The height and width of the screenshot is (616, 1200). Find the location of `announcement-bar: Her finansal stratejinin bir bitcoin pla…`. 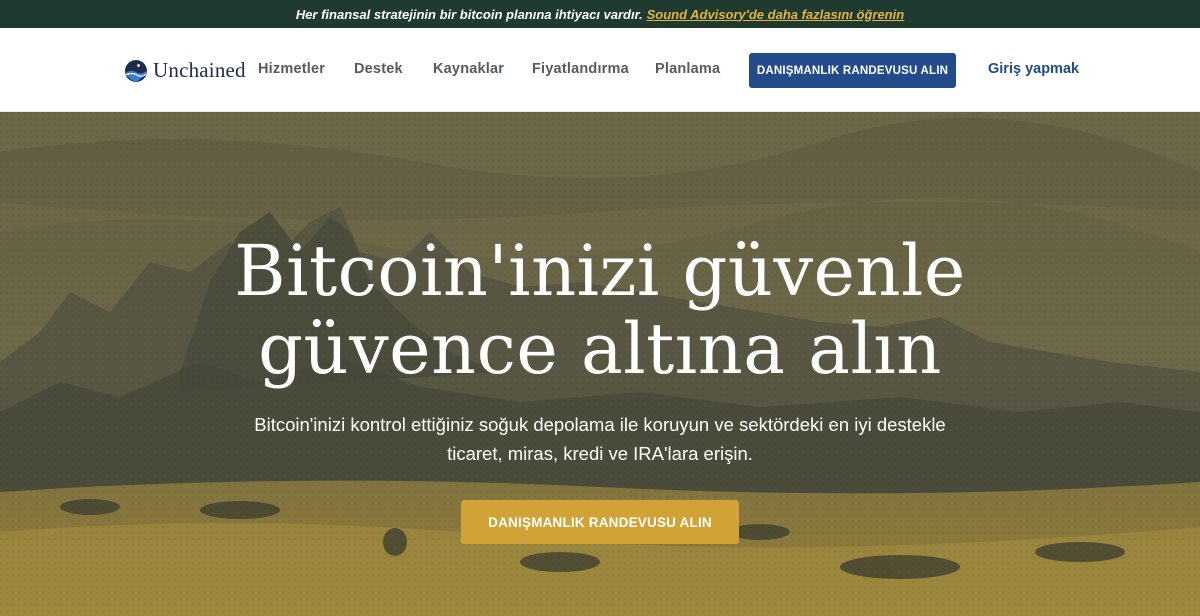

announcement-bar: Her finansal stratejinin bir bitcoin pla… is located at coordinates (600, 14).